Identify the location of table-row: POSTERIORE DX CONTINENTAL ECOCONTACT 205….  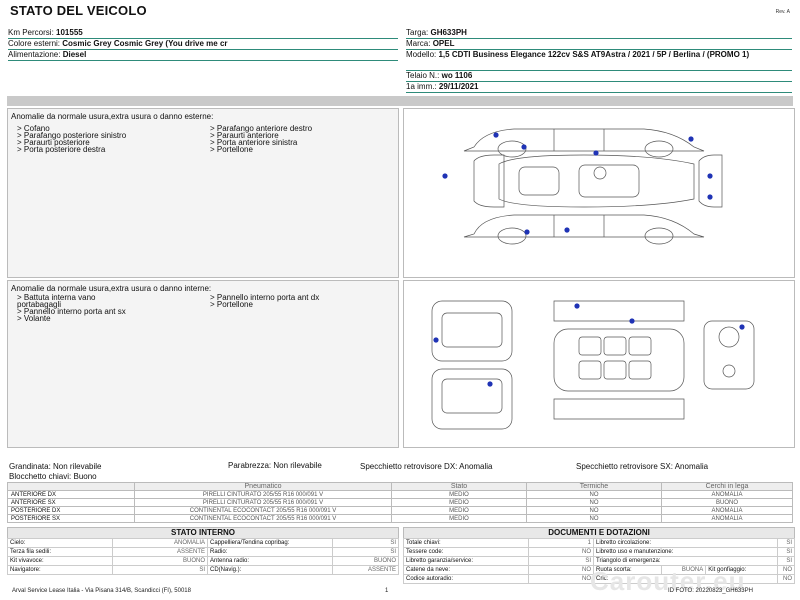
(400, 510).